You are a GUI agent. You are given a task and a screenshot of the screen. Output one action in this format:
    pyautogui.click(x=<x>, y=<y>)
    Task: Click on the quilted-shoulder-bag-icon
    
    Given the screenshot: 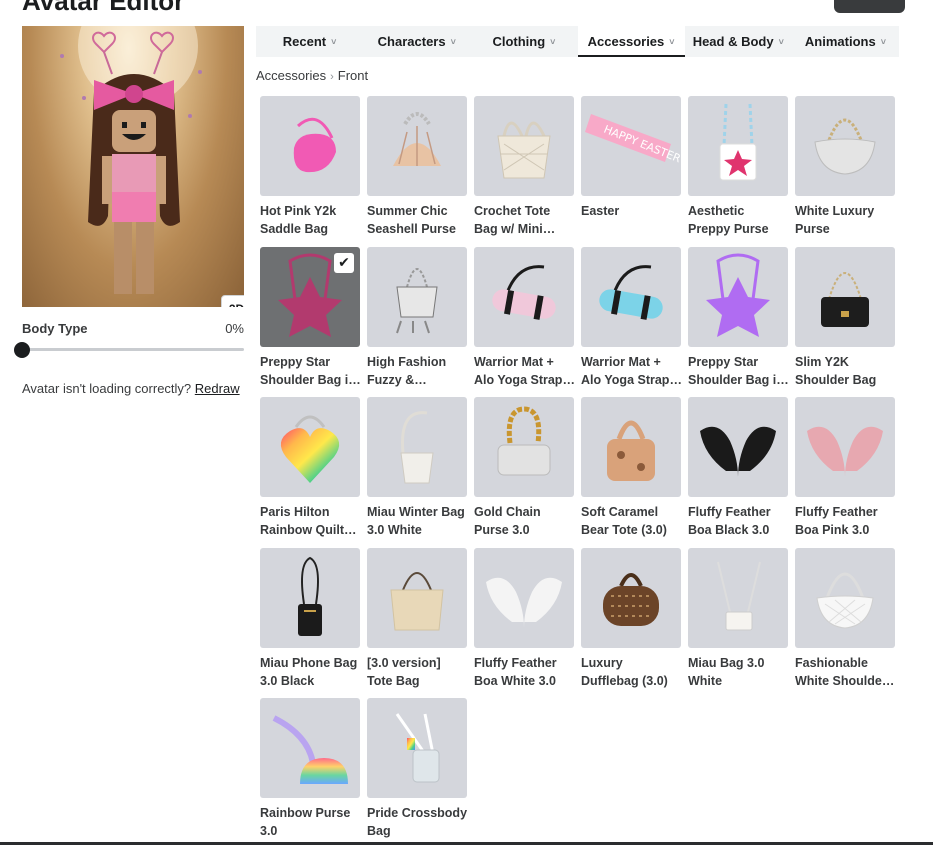 What is the action you would take?
    pyautogui.click(x=845, y=600)
    